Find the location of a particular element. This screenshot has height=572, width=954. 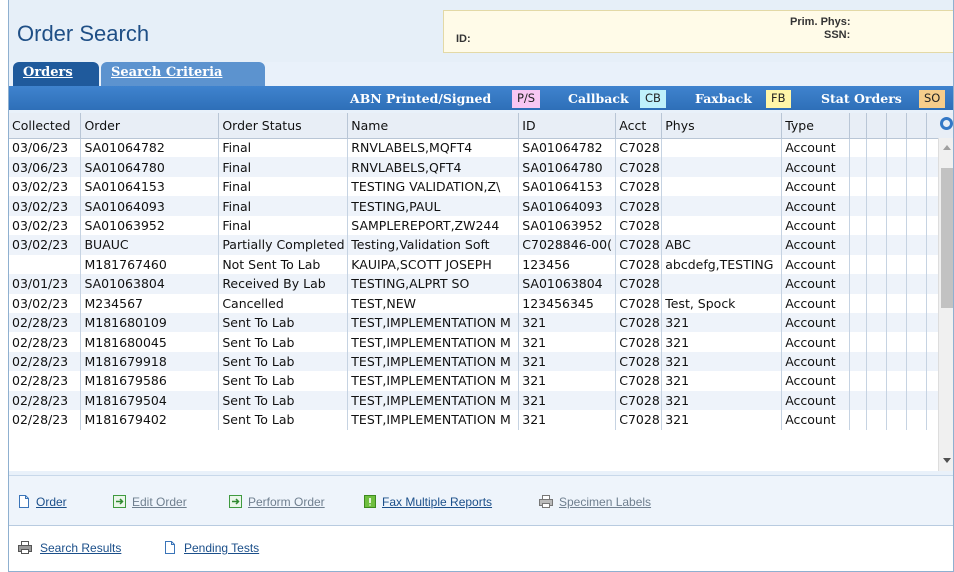

perform-order-button: Perform Order is located at coordinates (277, 503).